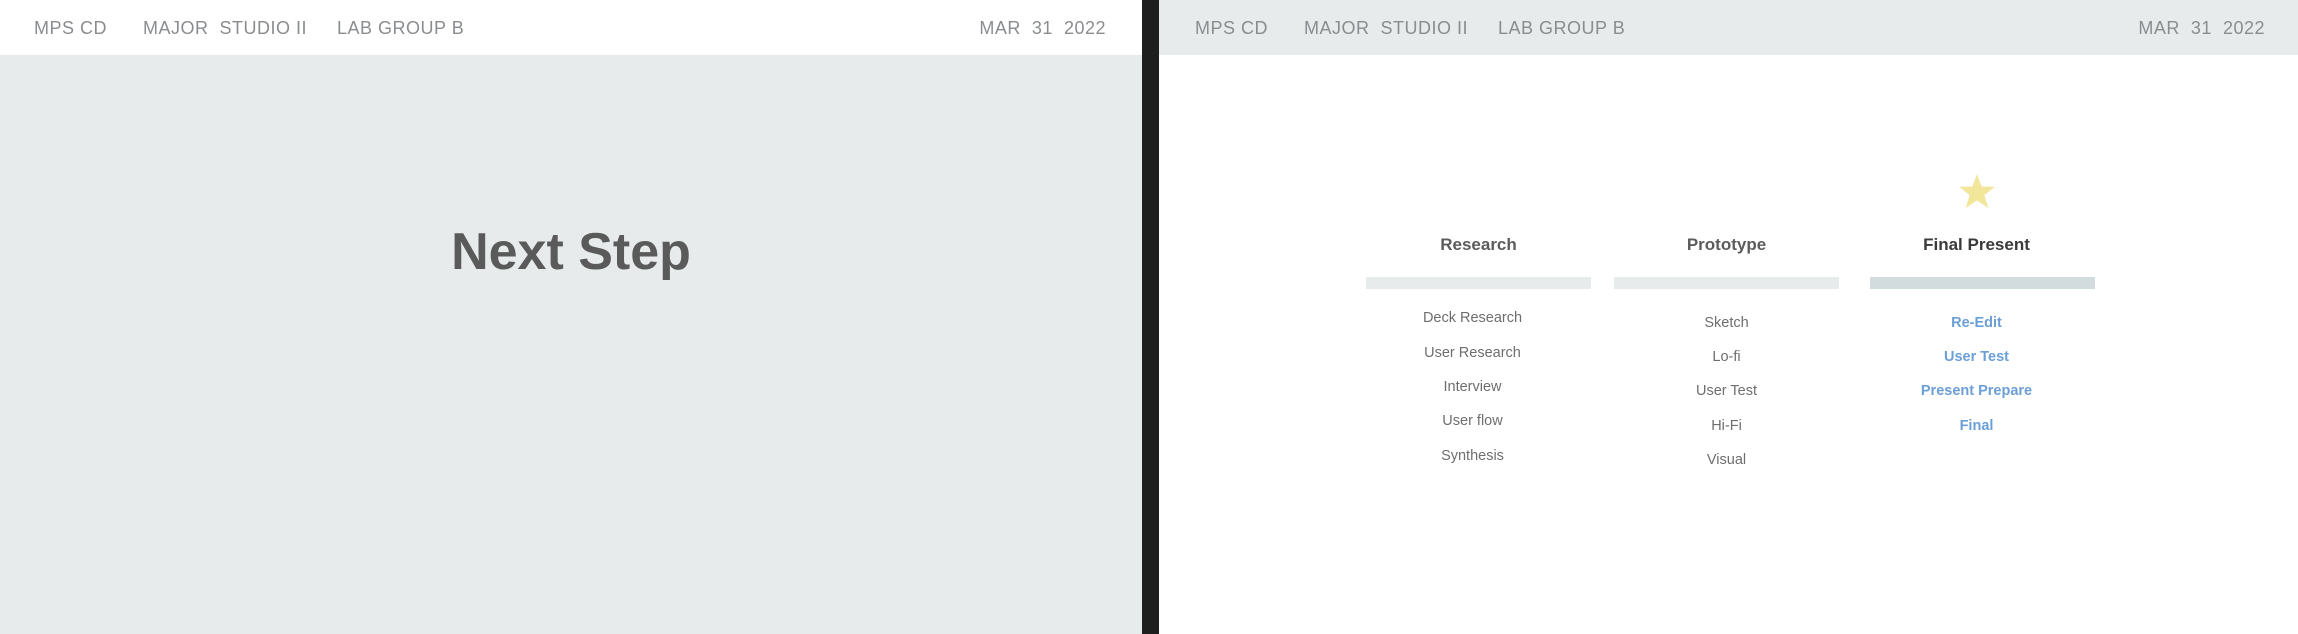  Describe the element at coordinates (1726, 283) in the screenshot. I see `progress-bar-prototype` at that location.